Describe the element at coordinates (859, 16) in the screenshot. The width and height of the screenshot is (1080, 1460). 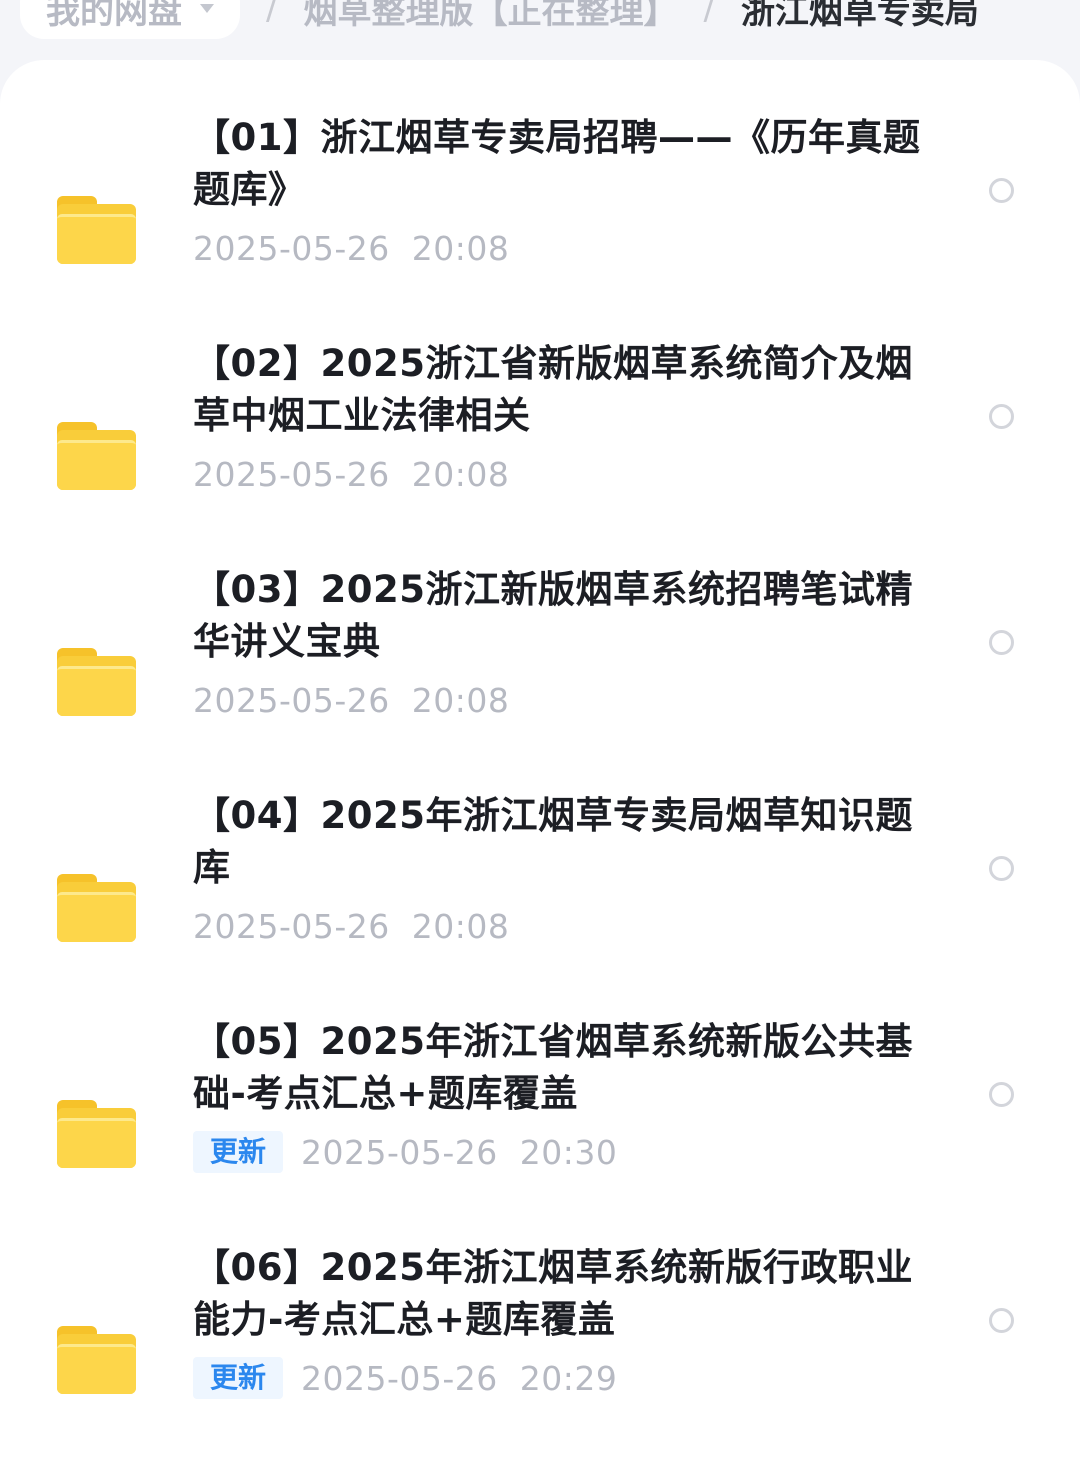
I see `breadcrumb-current: 浙江烟草专卖局` at that location.